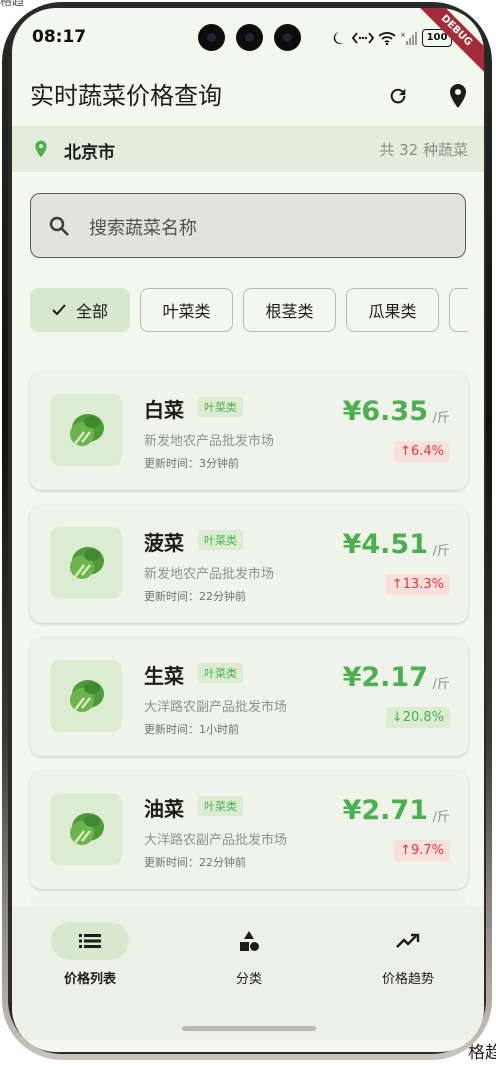  Describe the element at coordinates (59, 37) in the screenshot. I see `status-time: 08:17` at that location.